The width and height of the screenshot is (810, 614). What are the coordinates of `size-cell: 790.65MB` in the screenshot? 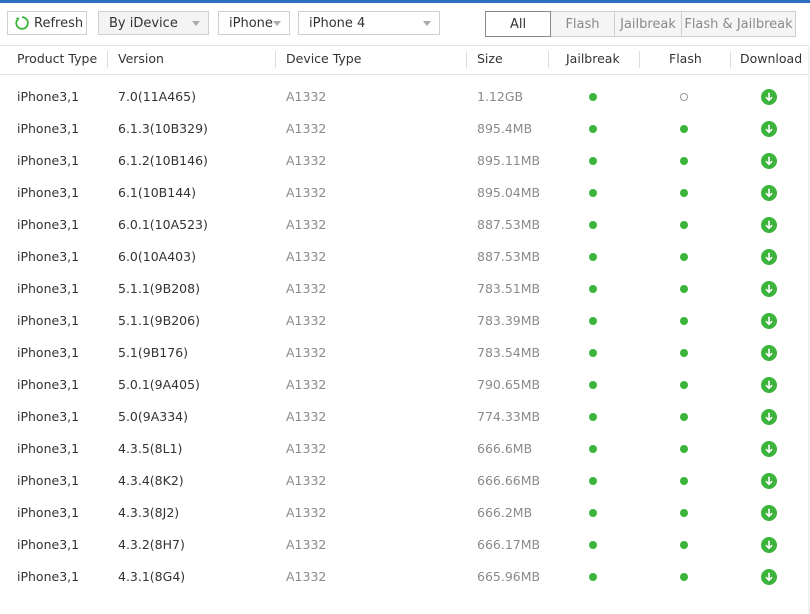 It's located at (509, 384).